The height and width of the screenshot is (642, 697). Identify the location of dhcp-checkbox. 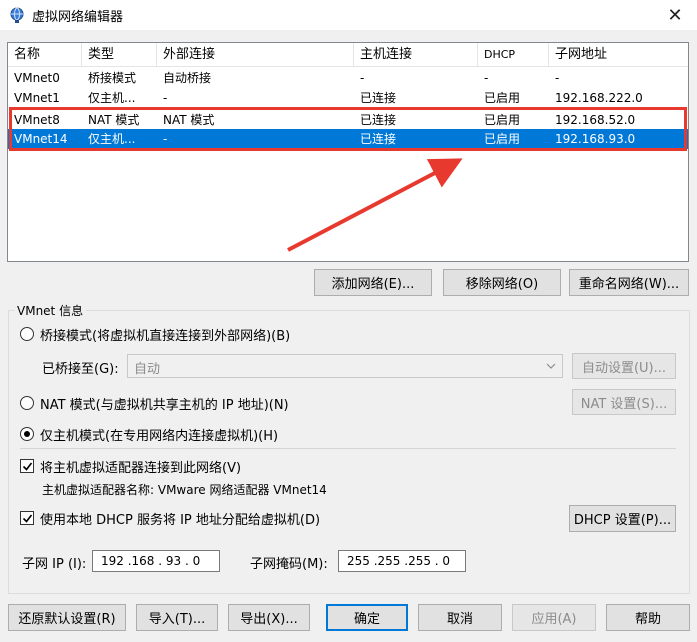
(27, 518).